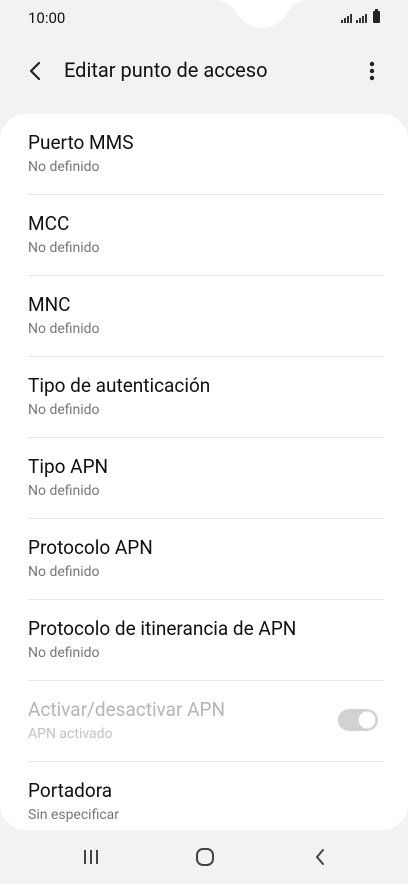 The width and height of the screenshot is (408, 884). I want to click on nav-back-button, so click(320, 857).